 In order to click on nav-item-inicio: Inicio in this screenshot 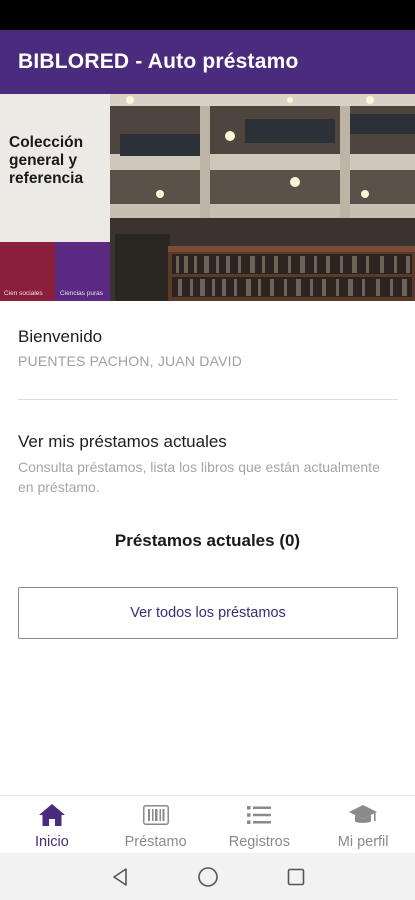, I will do `click(52, 824)`.